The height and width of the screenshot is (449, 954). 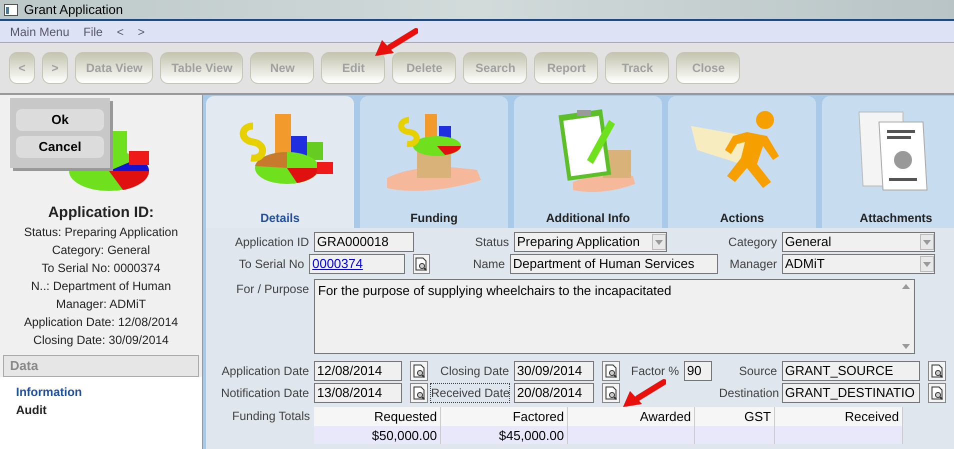 I want to click on tab: Attachments, so click(x=888, y=162).